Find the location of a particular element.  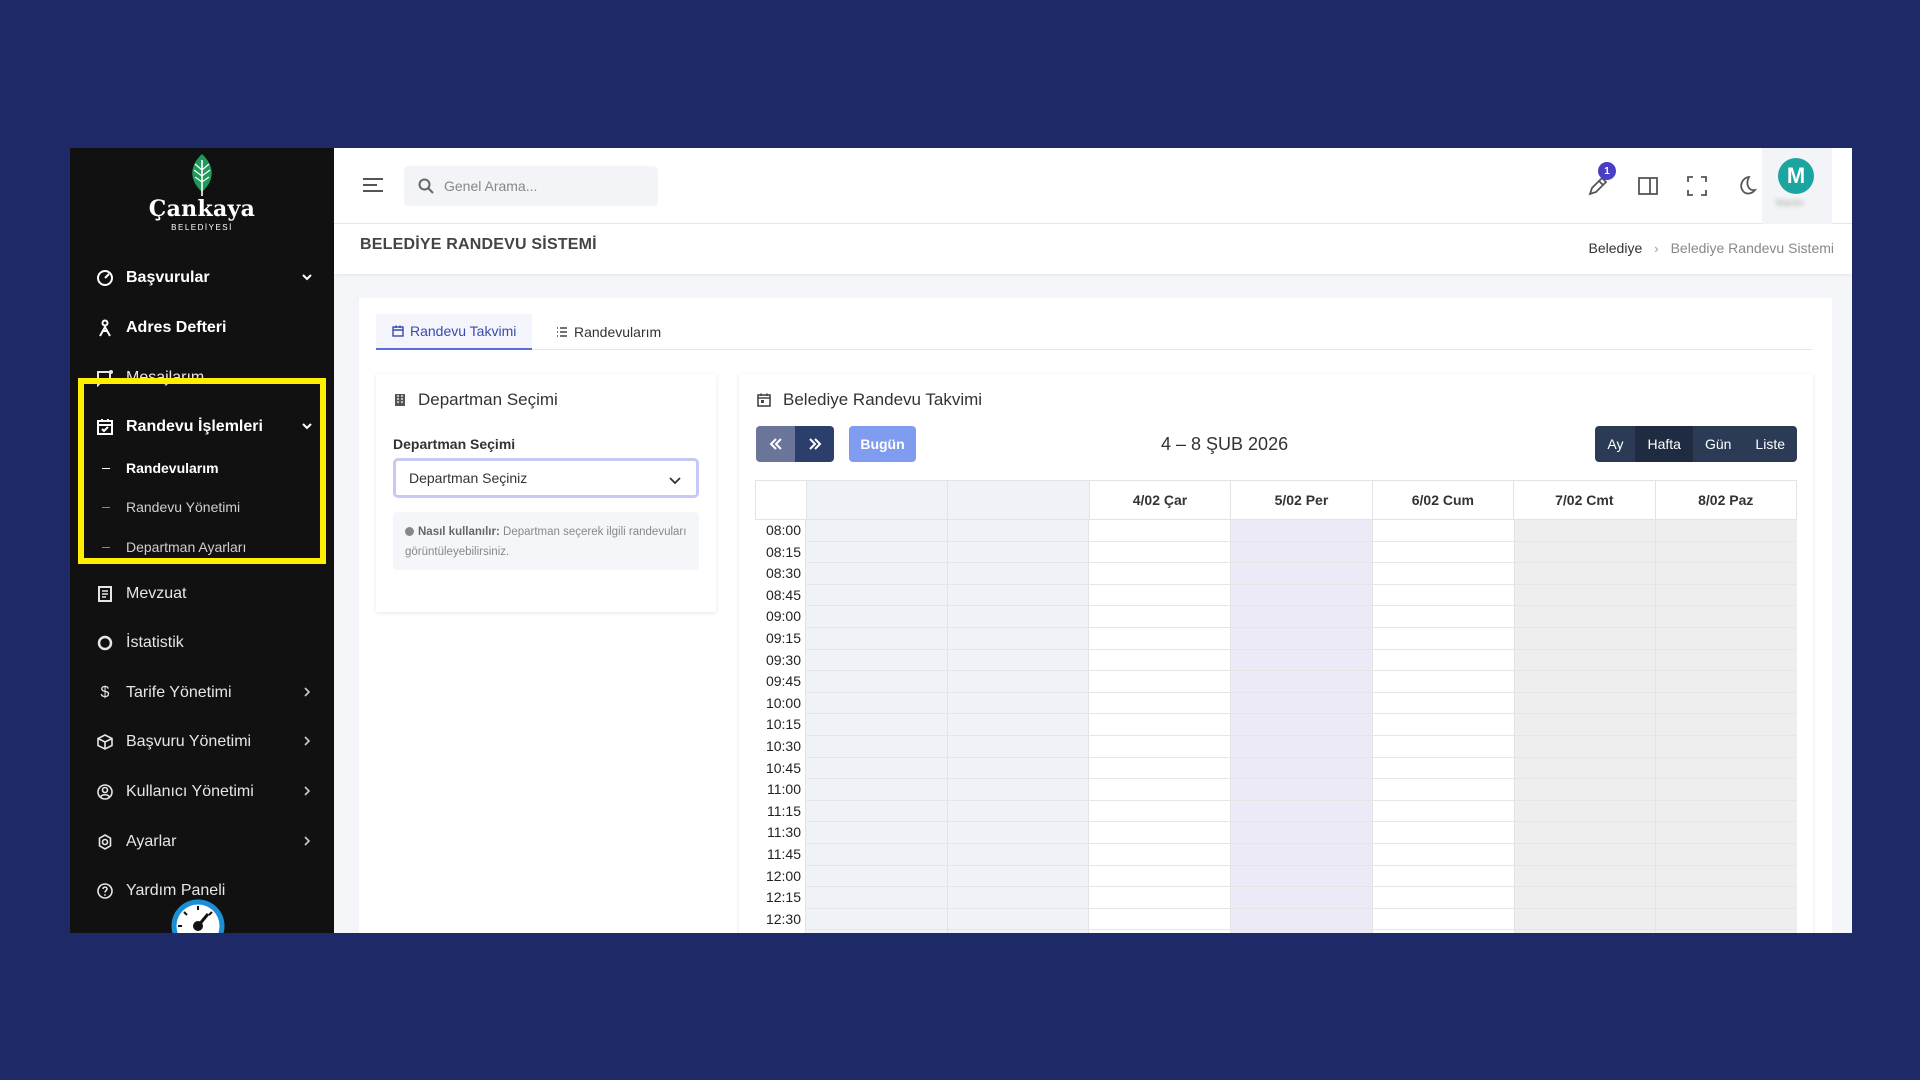

time-label: 08:00 is located at coordinates (783, 530).